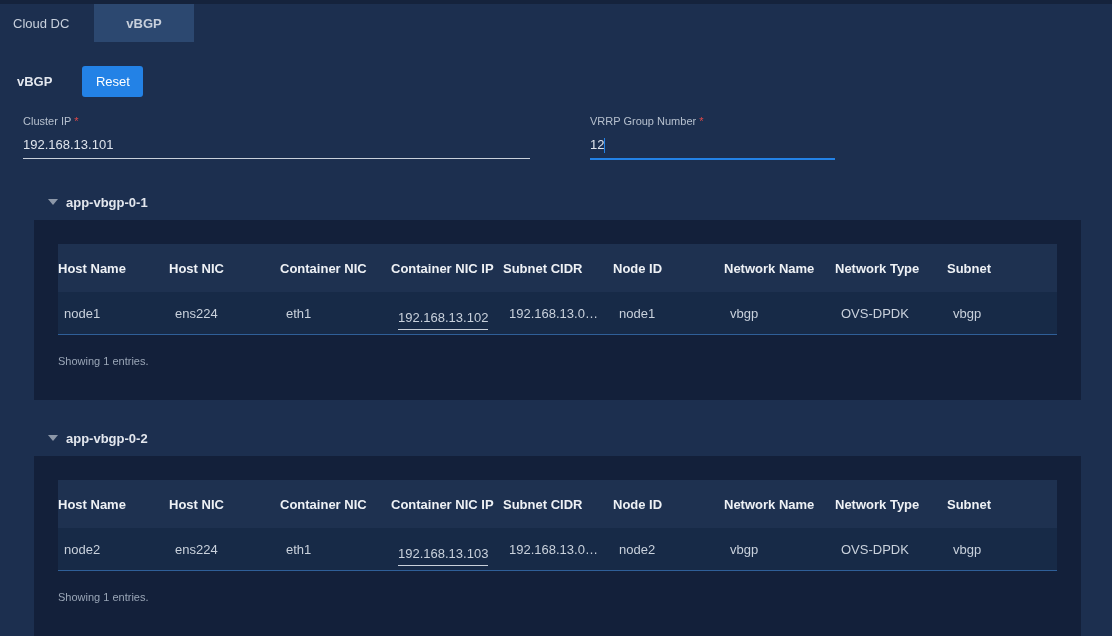  What do you see at coordinates (47, 23) in the screenshot?
I see `tab: Cloud DC` at bounding box center [47, 23].